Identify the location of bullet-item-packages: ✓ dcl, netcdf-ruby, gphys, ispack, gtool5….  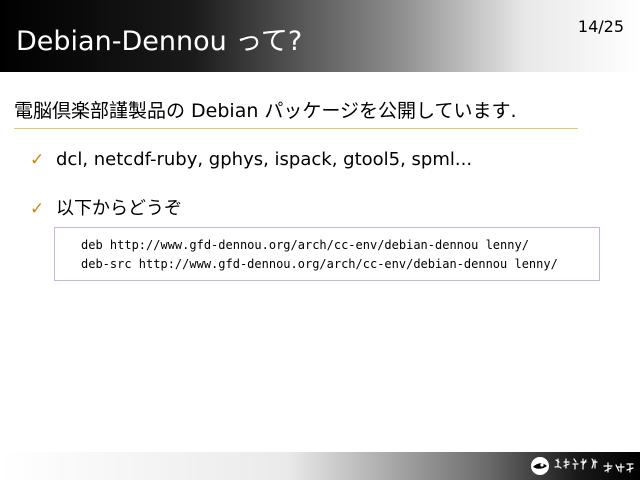
(251, 159).